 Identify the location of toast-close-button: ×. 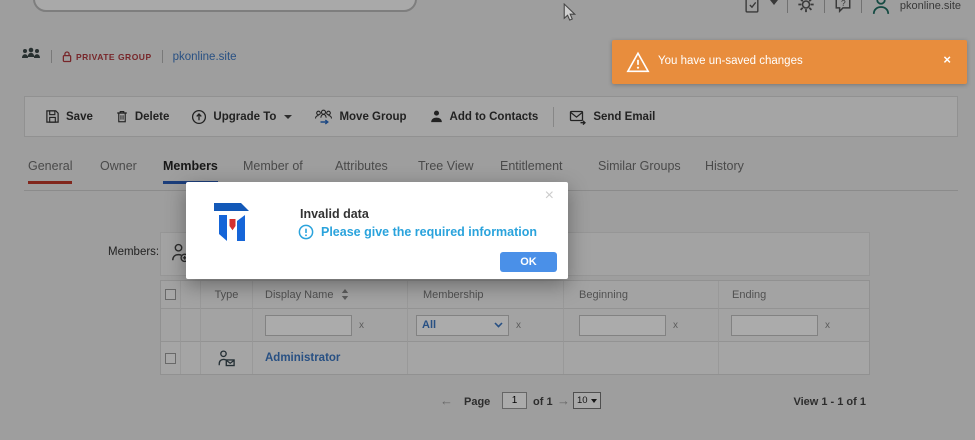
(947, 59).